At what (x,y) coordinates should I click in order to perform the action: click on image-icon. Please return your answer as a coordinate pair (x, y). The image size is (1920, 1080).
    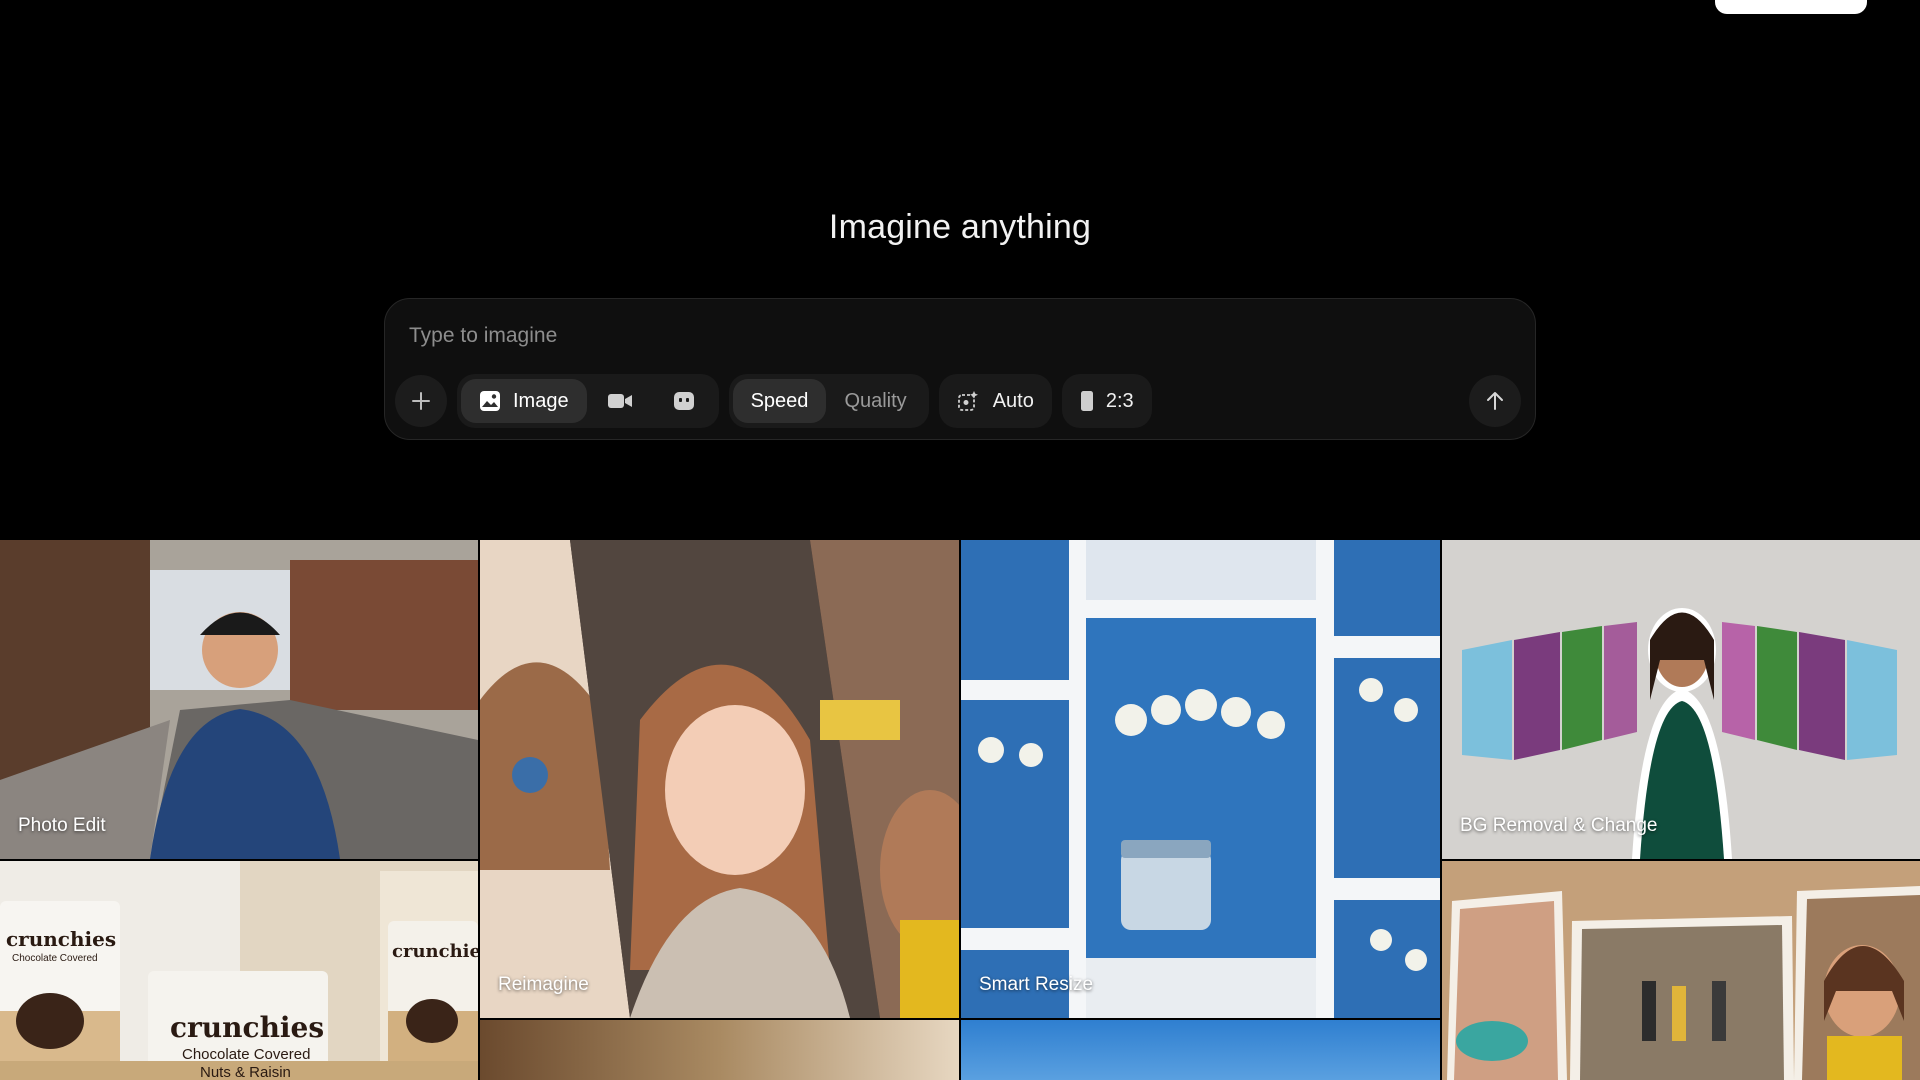
    Looking at the image, I should click on (490, 401).